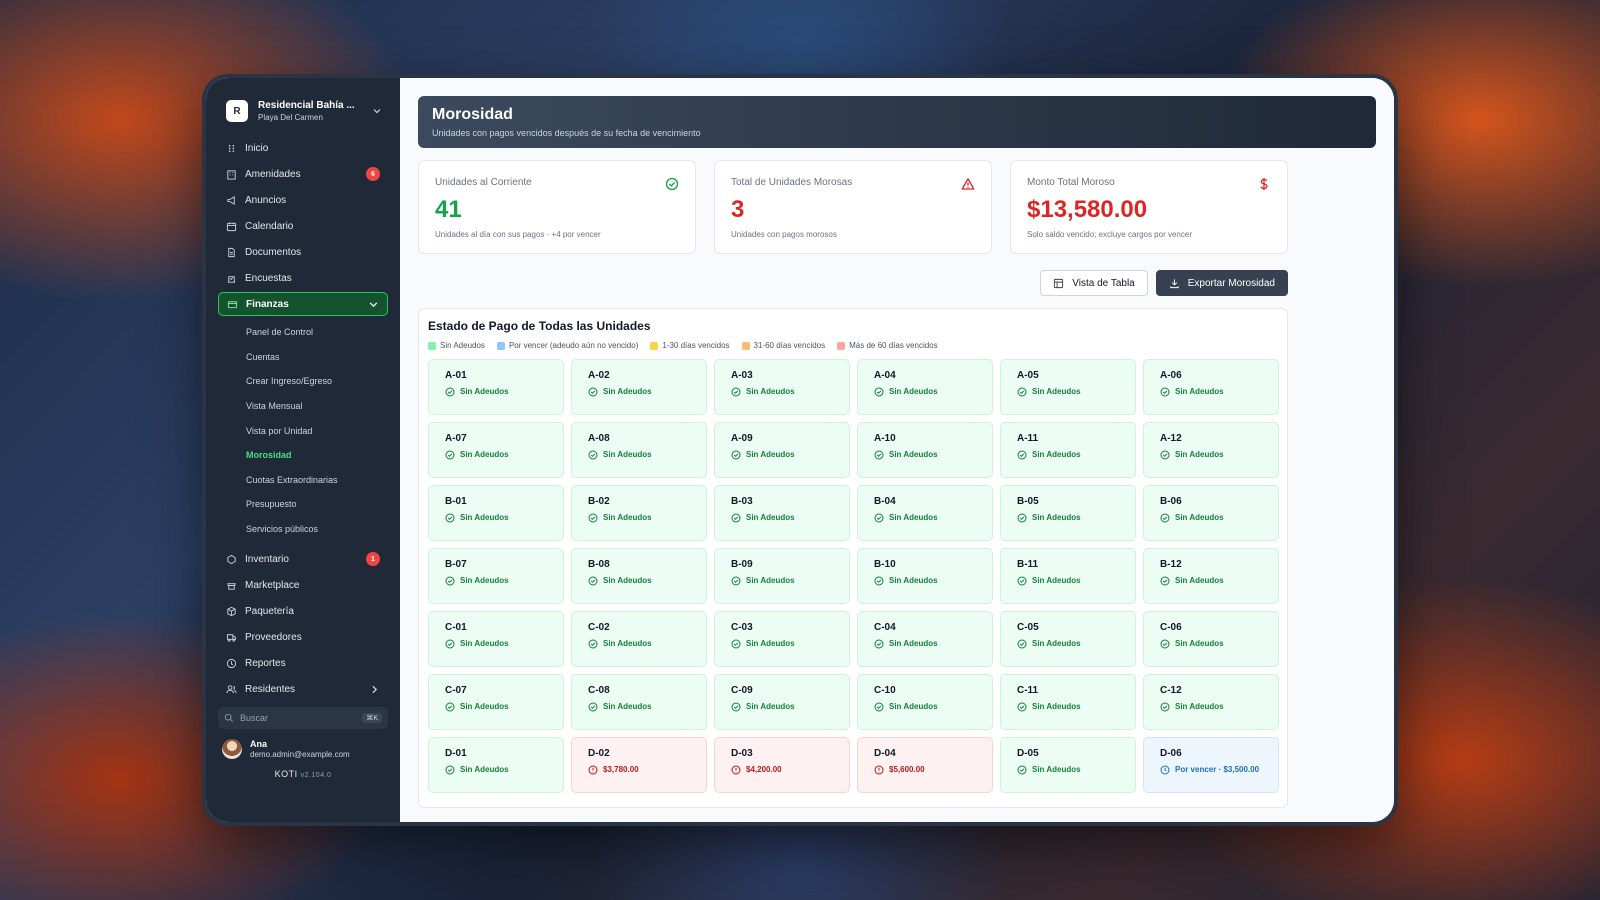 The width and height of the screenshot is (1600, 900). I want to click on nav-item-marketplace: Marketplace, so click(303, 585).